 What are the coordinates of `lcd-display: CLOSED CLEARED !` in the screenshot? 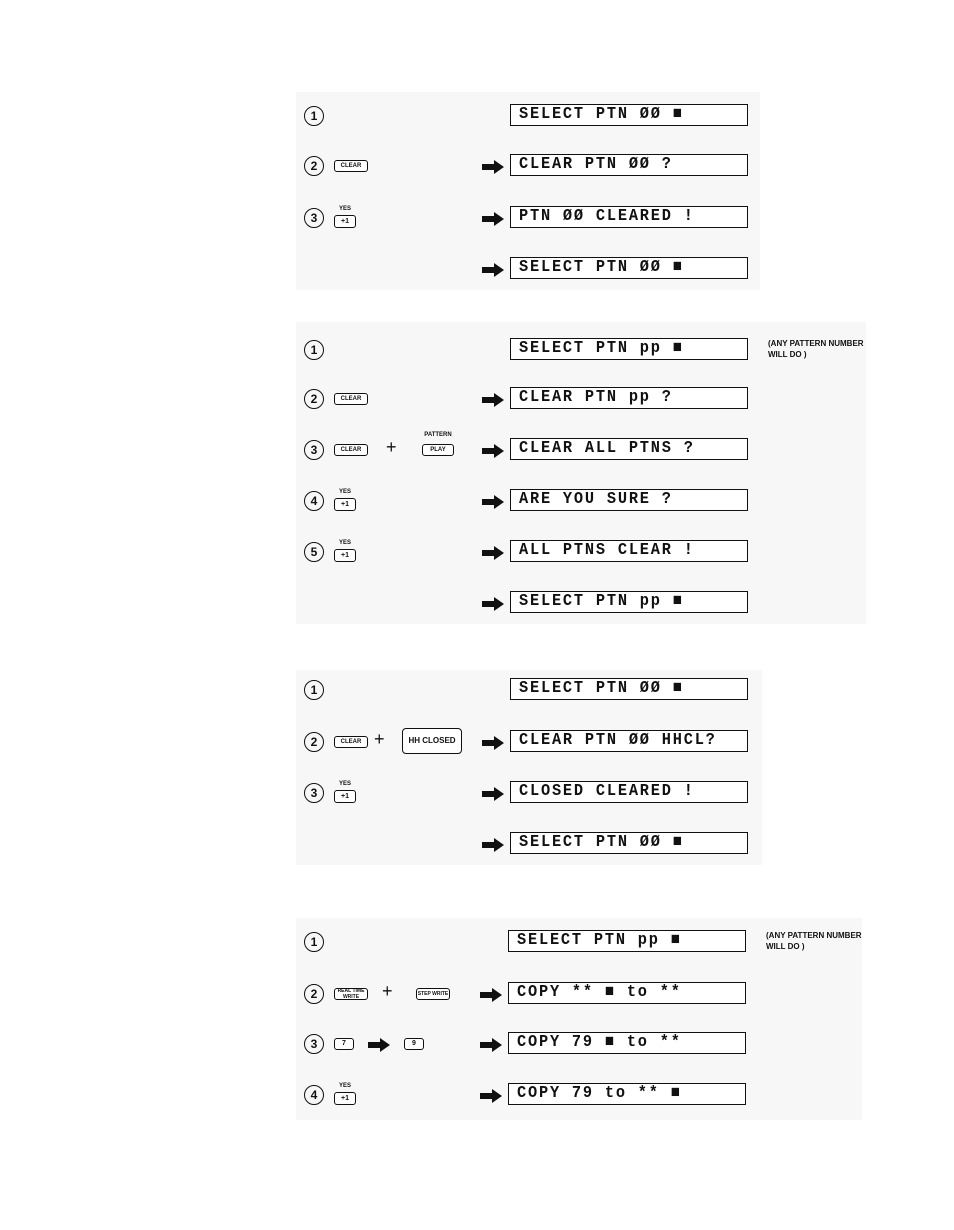 It's located at (629, 792).